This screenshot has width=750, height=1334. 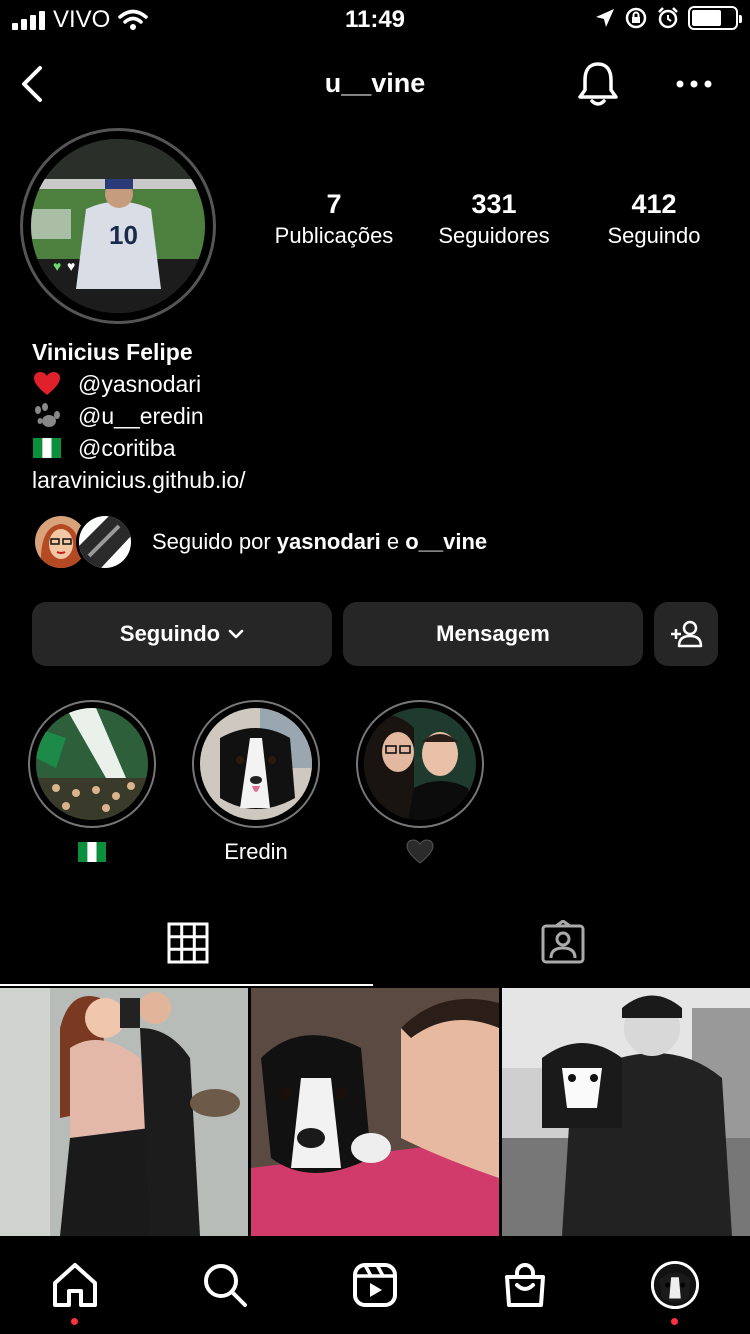 I want to click on bio-website-link: laravinicius.github.io/, so click(x=377, y=480).